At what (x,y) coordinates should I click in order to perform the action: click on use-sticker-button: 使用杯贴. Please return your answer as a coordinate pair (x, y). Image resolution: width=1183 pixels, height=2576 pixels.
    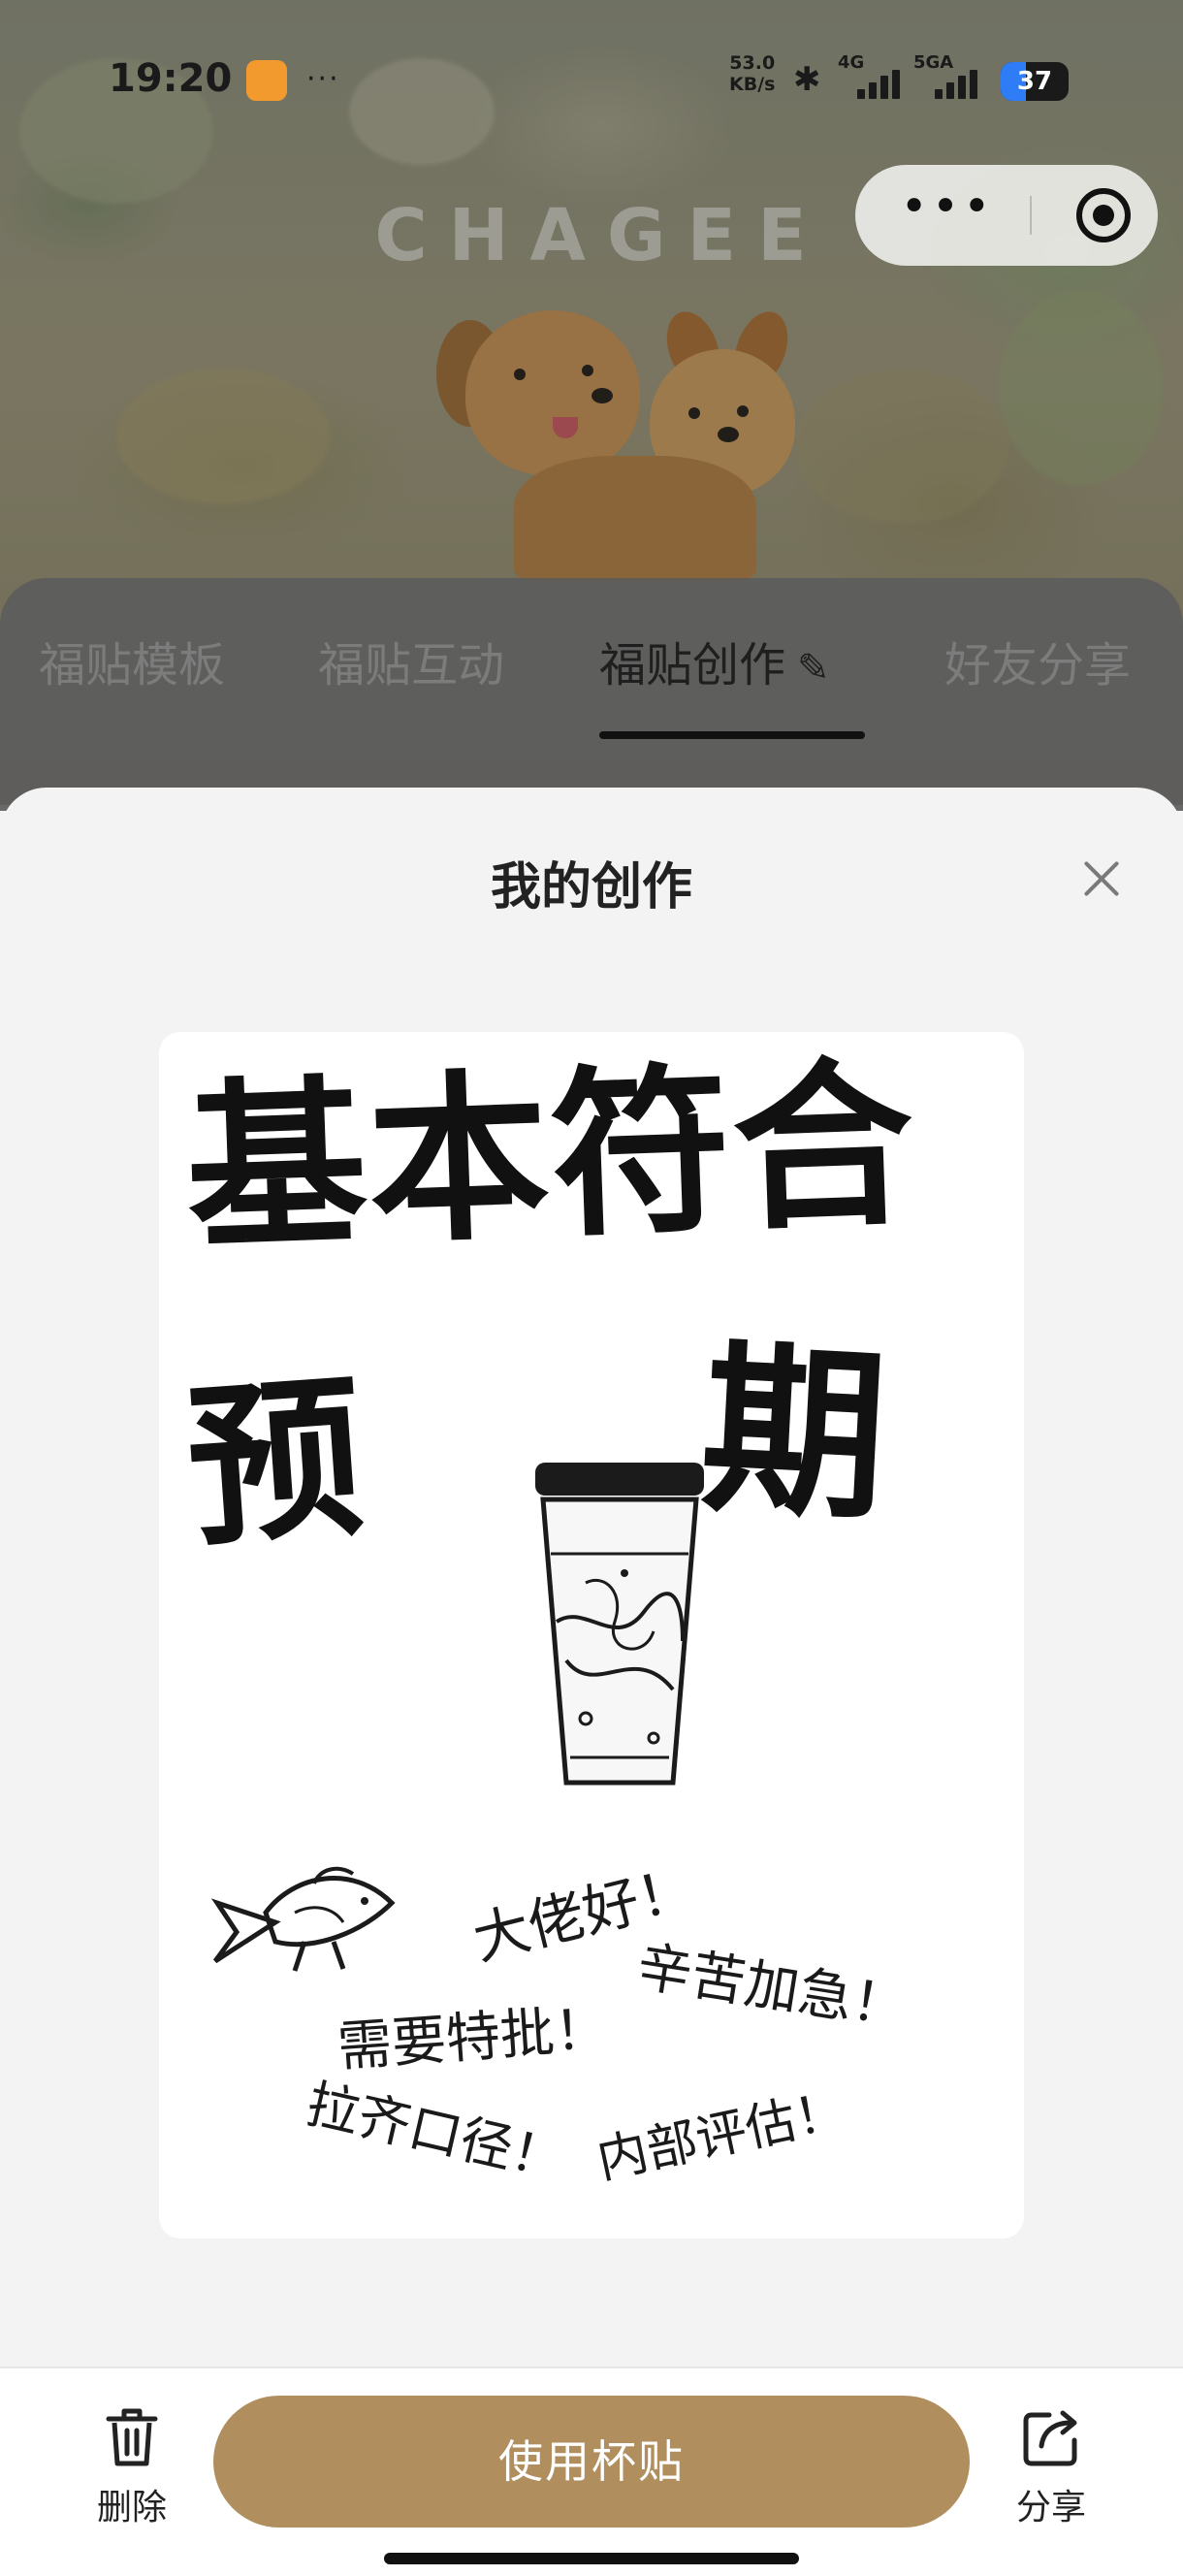
    Looking at the image, I should click on (591, 2462).